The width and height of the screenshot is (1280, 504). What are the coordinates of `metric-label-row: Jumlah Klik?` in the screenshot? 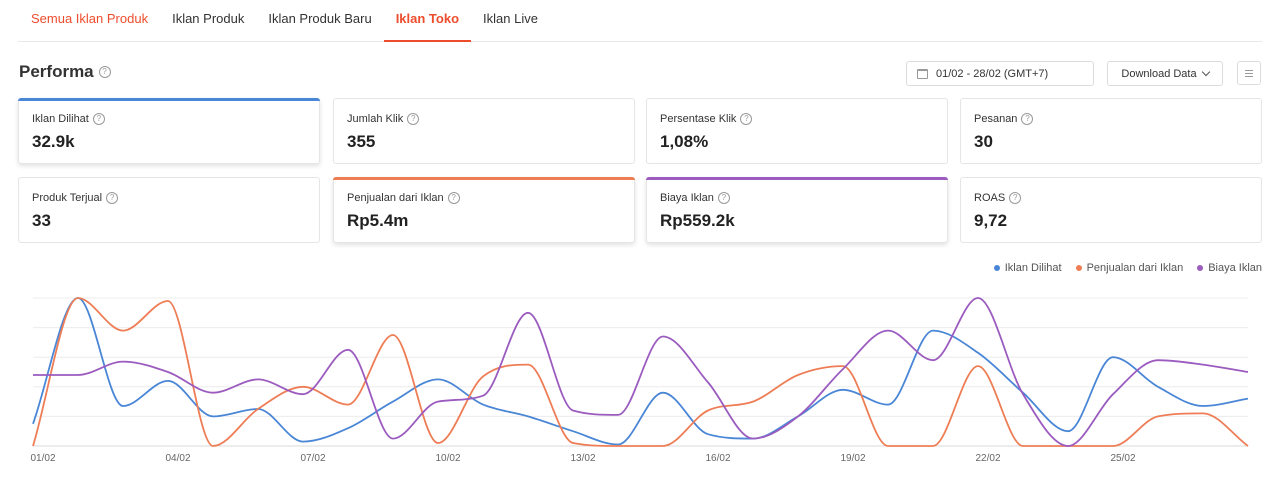 It's located at (484, 119).